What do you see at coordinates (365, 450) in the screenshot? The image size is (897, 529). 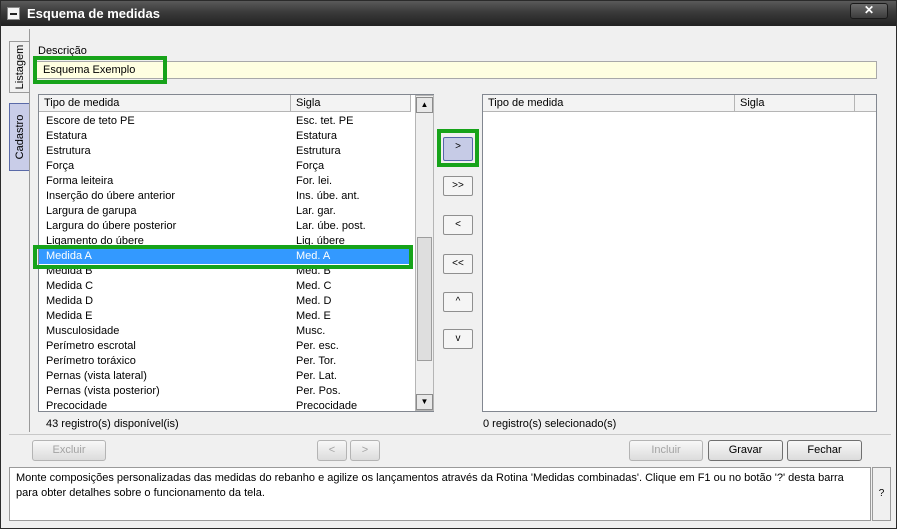 I see `next-record-button: >` at bounding box center [365, 450].